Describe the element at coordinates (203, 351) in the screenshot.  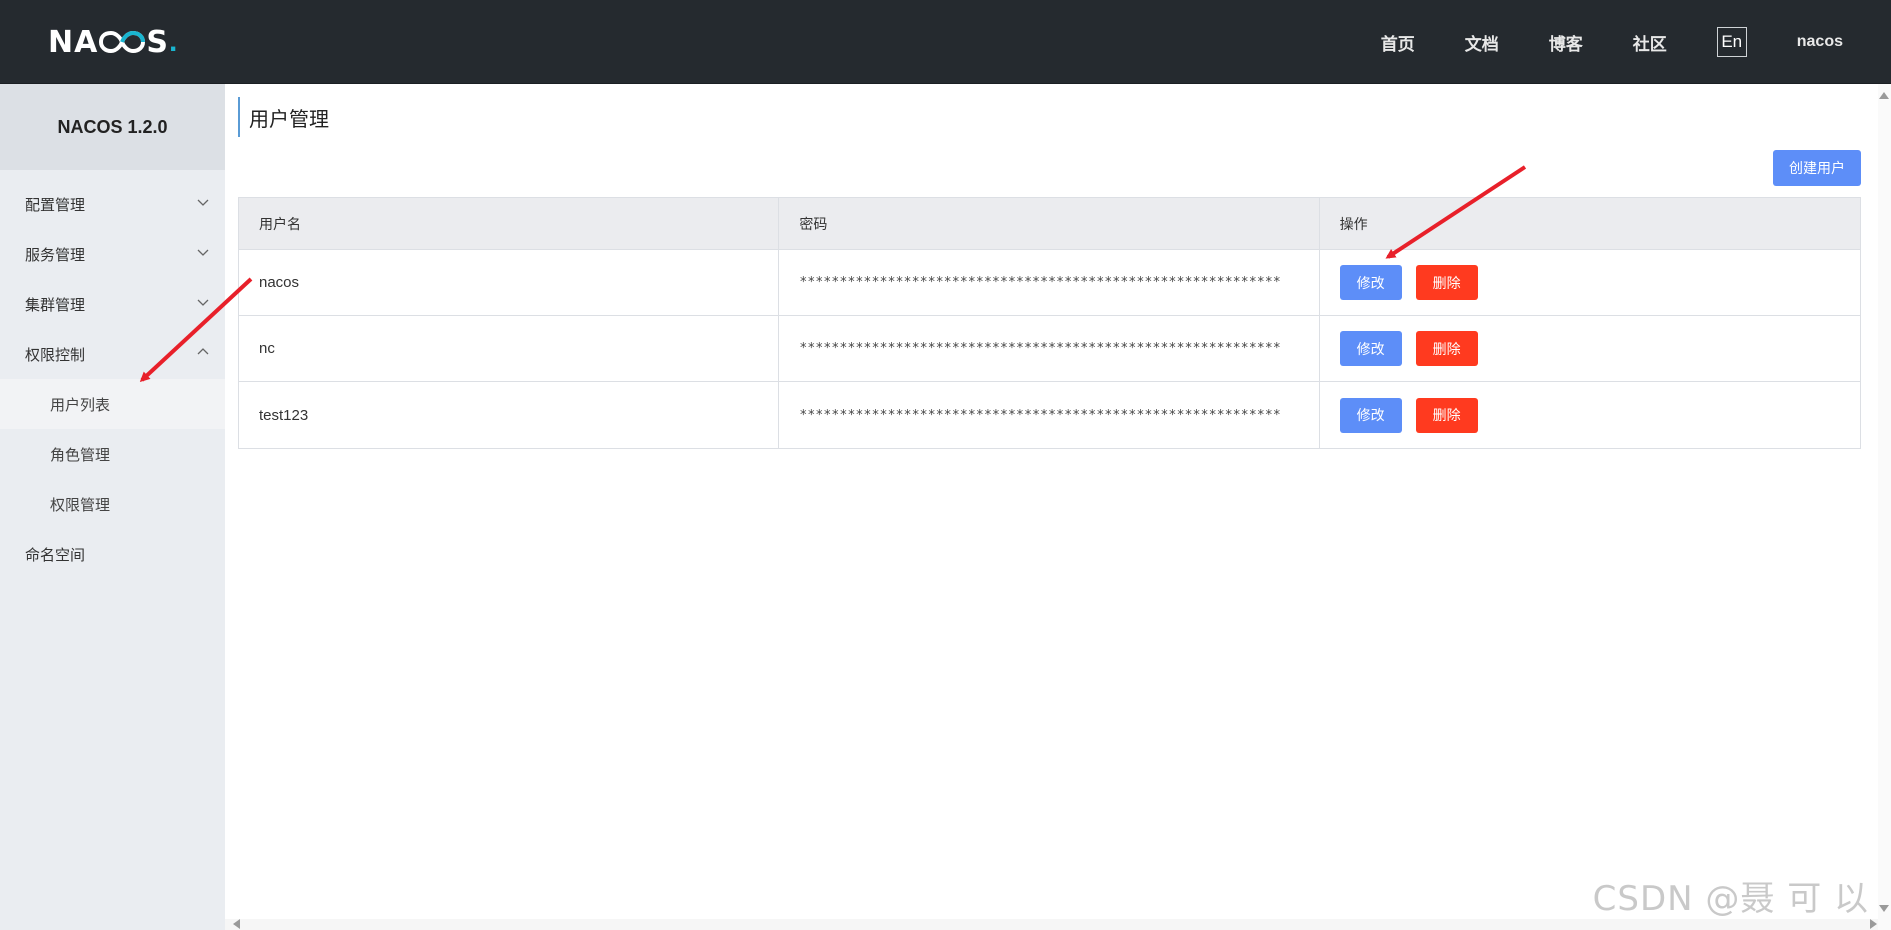
I see `chevron-up-icon` at that location.